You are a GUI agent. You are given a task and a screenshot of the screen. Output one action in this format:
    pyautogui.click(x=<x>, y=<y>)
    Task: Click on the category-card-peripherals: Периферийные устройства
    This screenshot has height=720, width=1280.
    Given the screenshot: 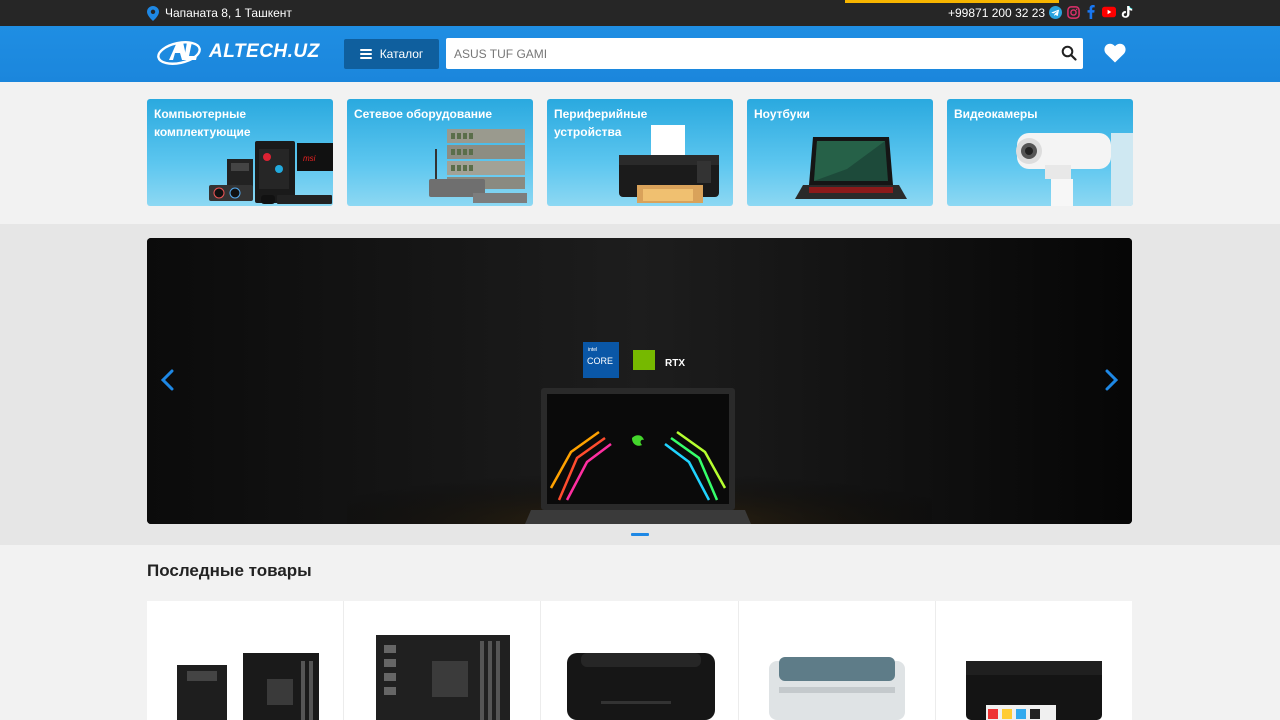 What is the action you would take?
    pyautogui.click(x=640, y=152)
    